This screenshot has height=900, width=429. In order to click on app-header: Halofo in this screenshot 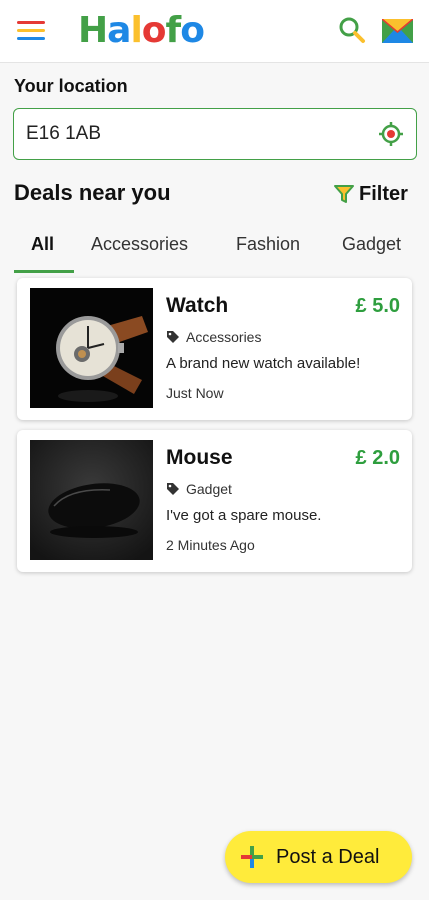, I will do `click(214, 31)`.